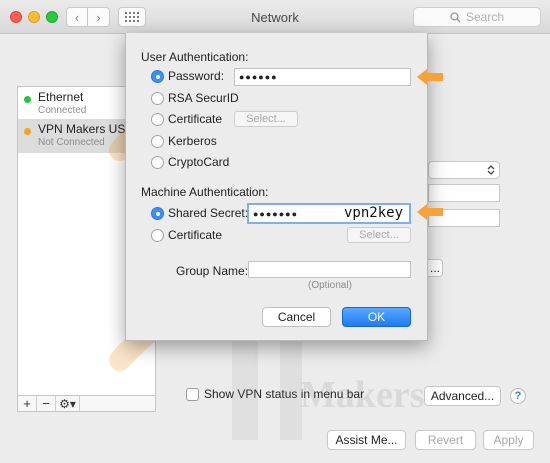 This screenshot has width=550, height=463. What do you see at coordinates (258, 77) in the screenshot?
I see `password-value: ●●●●●●` at bounding box center [258, 77].